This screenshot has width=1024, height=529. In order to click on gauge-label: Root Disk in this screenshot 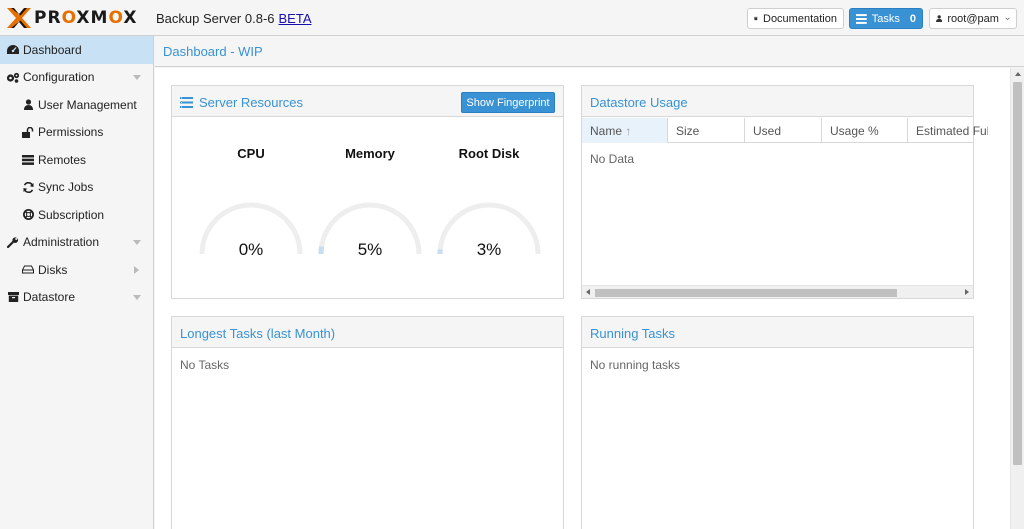, I will do `click(489, 153)`.